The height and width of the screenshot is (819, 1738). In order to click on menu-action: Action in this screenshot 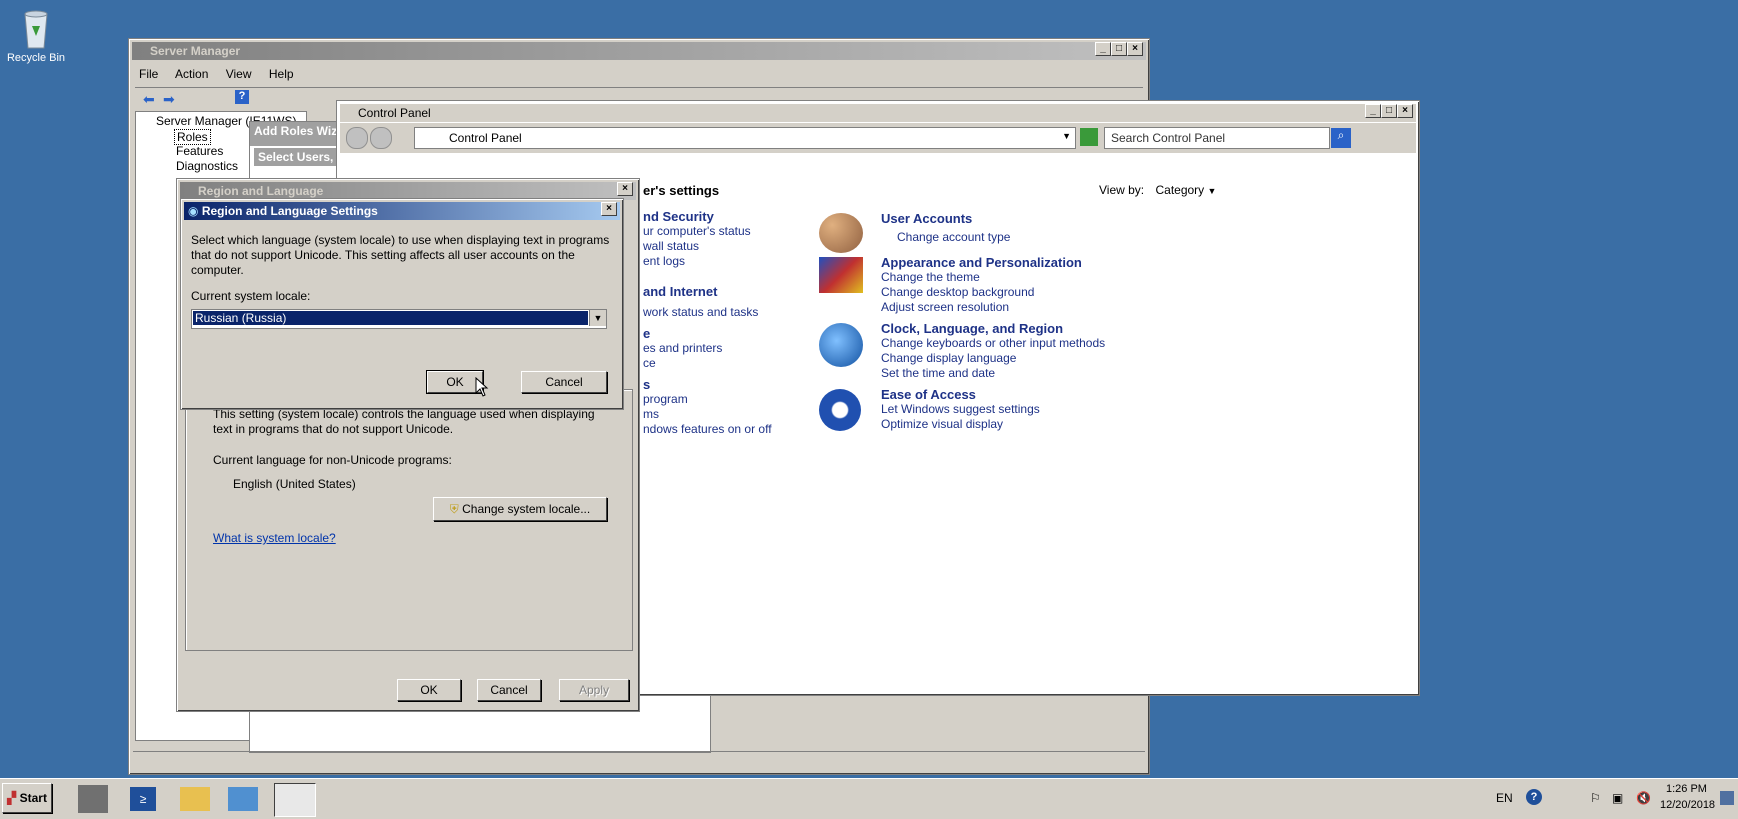, I will do `click(191, 74)`.